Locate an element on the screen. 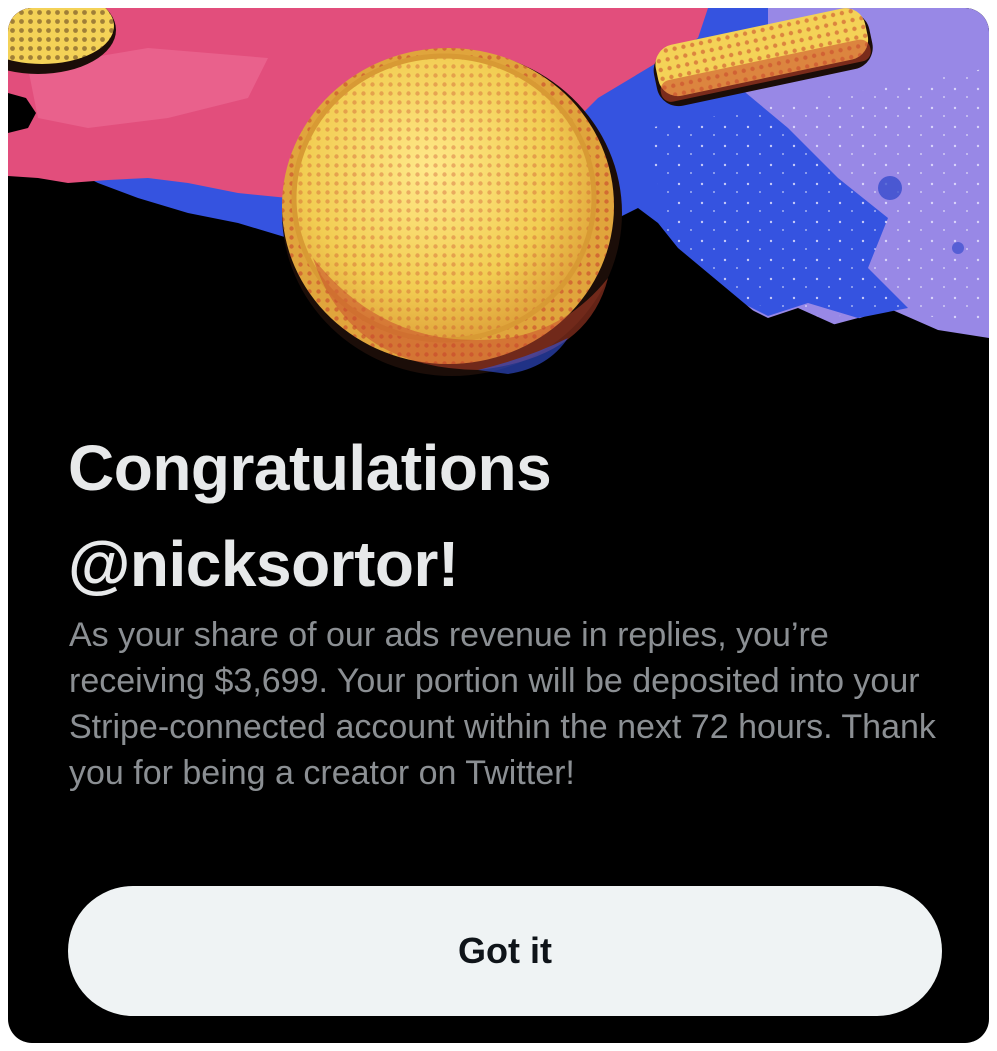 This screenshot has height=1051, width=997. got-it-button: Got it is located at coordinates (505, 951).